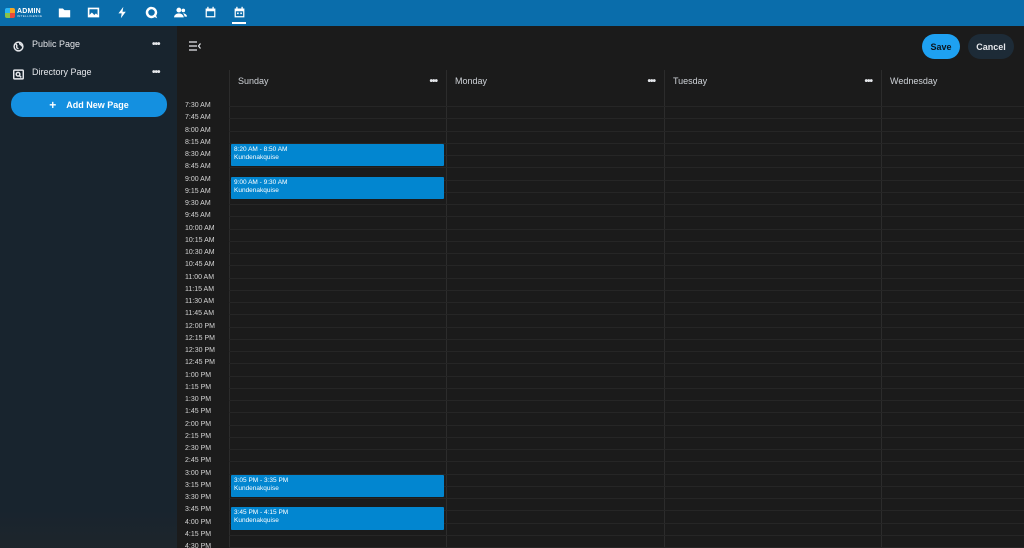 Image resolution: width=1024 pixels, height=548 pixels. What do you see at coordinates (10, 13) in the screenshot?
I see `logo-mark-icon` at bounding box center [10, 13].